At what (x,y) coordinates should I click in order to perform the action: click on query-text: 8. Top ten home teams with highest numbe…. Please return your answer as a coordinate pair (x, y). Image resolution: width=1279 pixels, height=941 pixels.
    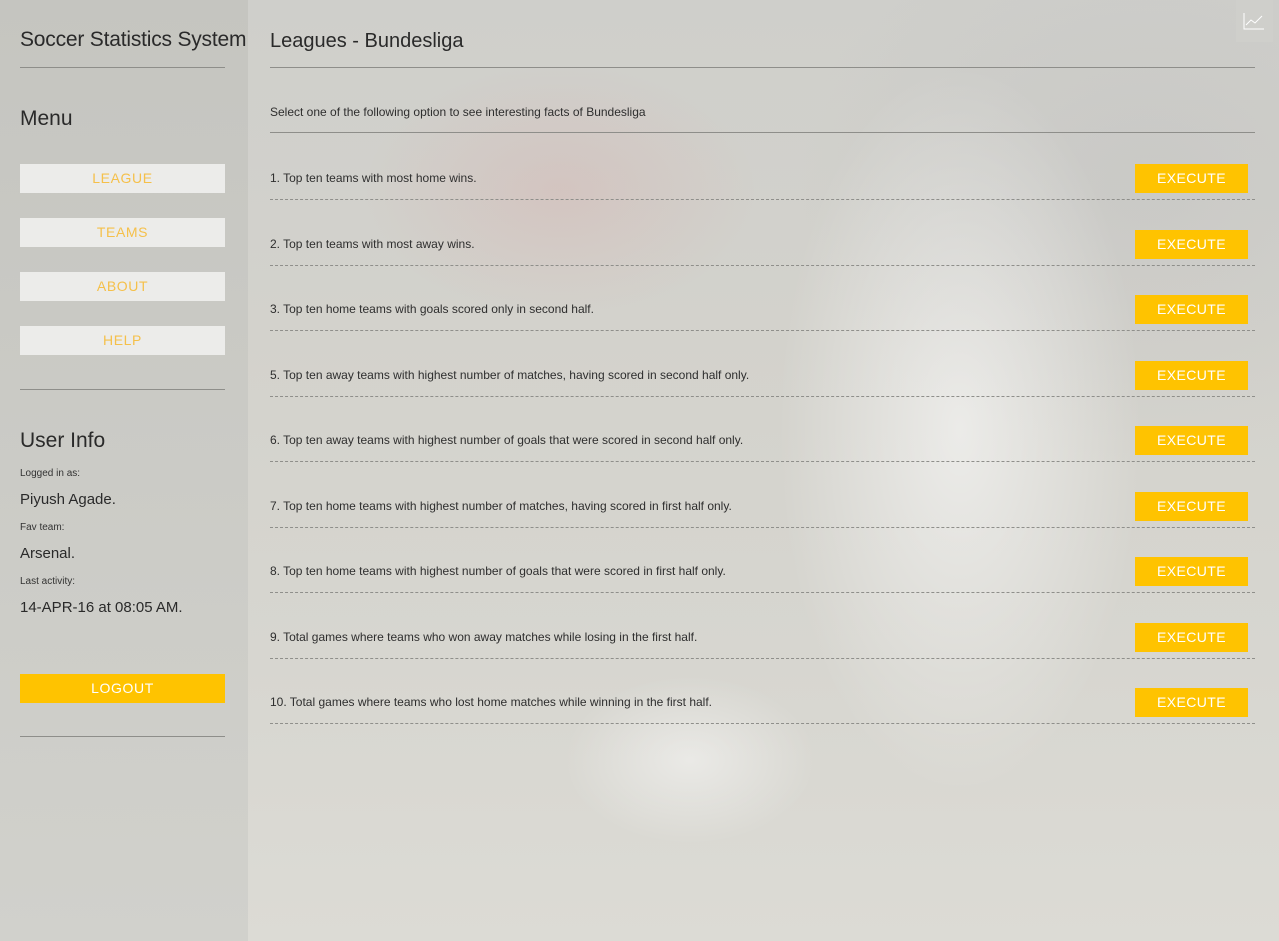
    Looking at the image, I should click on (498, 571).